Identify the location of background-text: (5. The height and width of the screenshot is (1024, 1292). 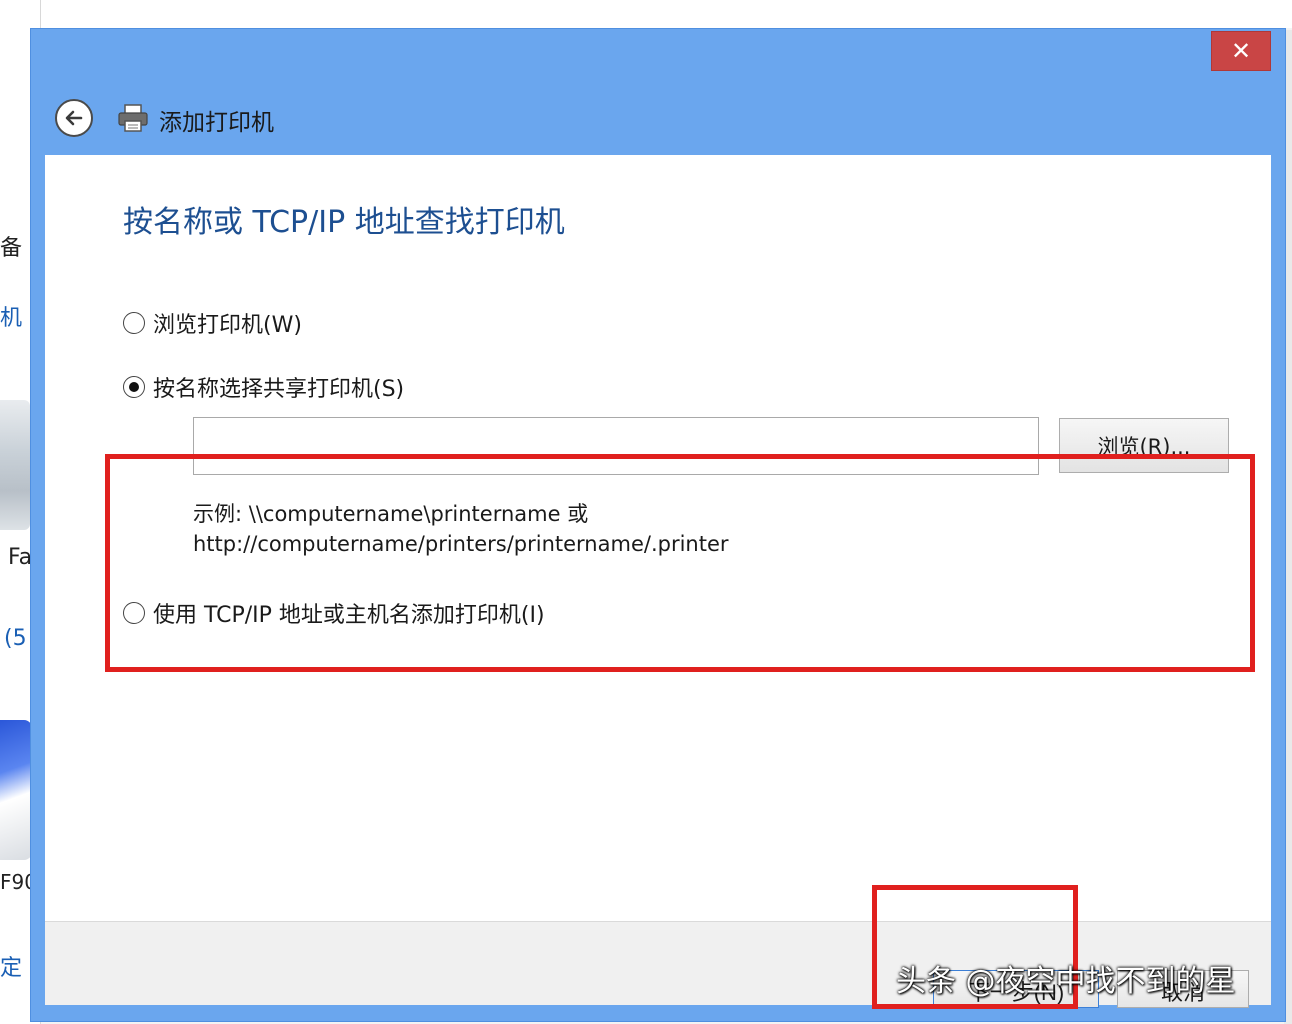
(15, 638).